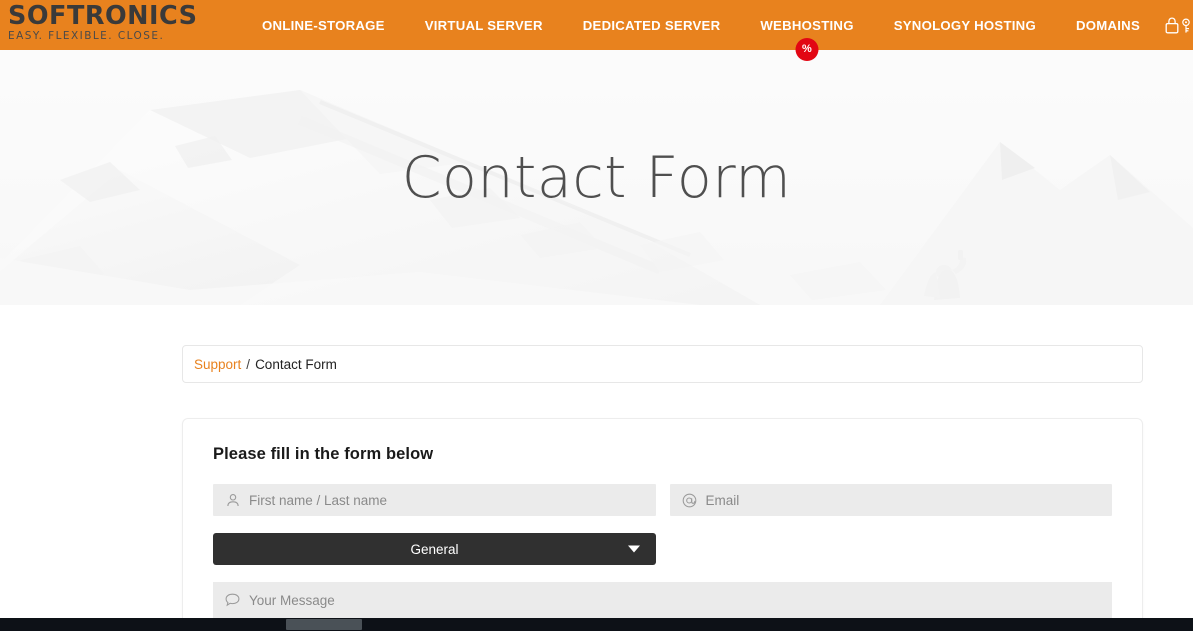  I want to click on category-select: General, so click(434, 549).